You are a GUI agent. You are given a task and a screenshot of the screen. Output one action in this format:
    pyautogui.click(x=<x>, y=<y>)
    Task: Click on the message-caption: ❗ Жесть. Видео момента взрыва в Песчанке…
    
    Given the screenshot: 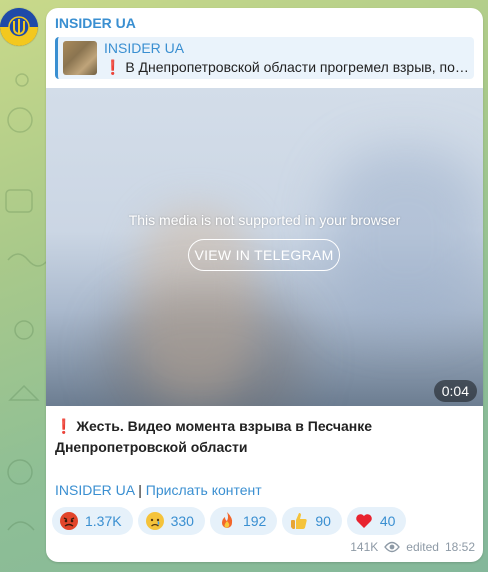 What is the action you would take?
    pyautogui.click(x=214, y=436)
    